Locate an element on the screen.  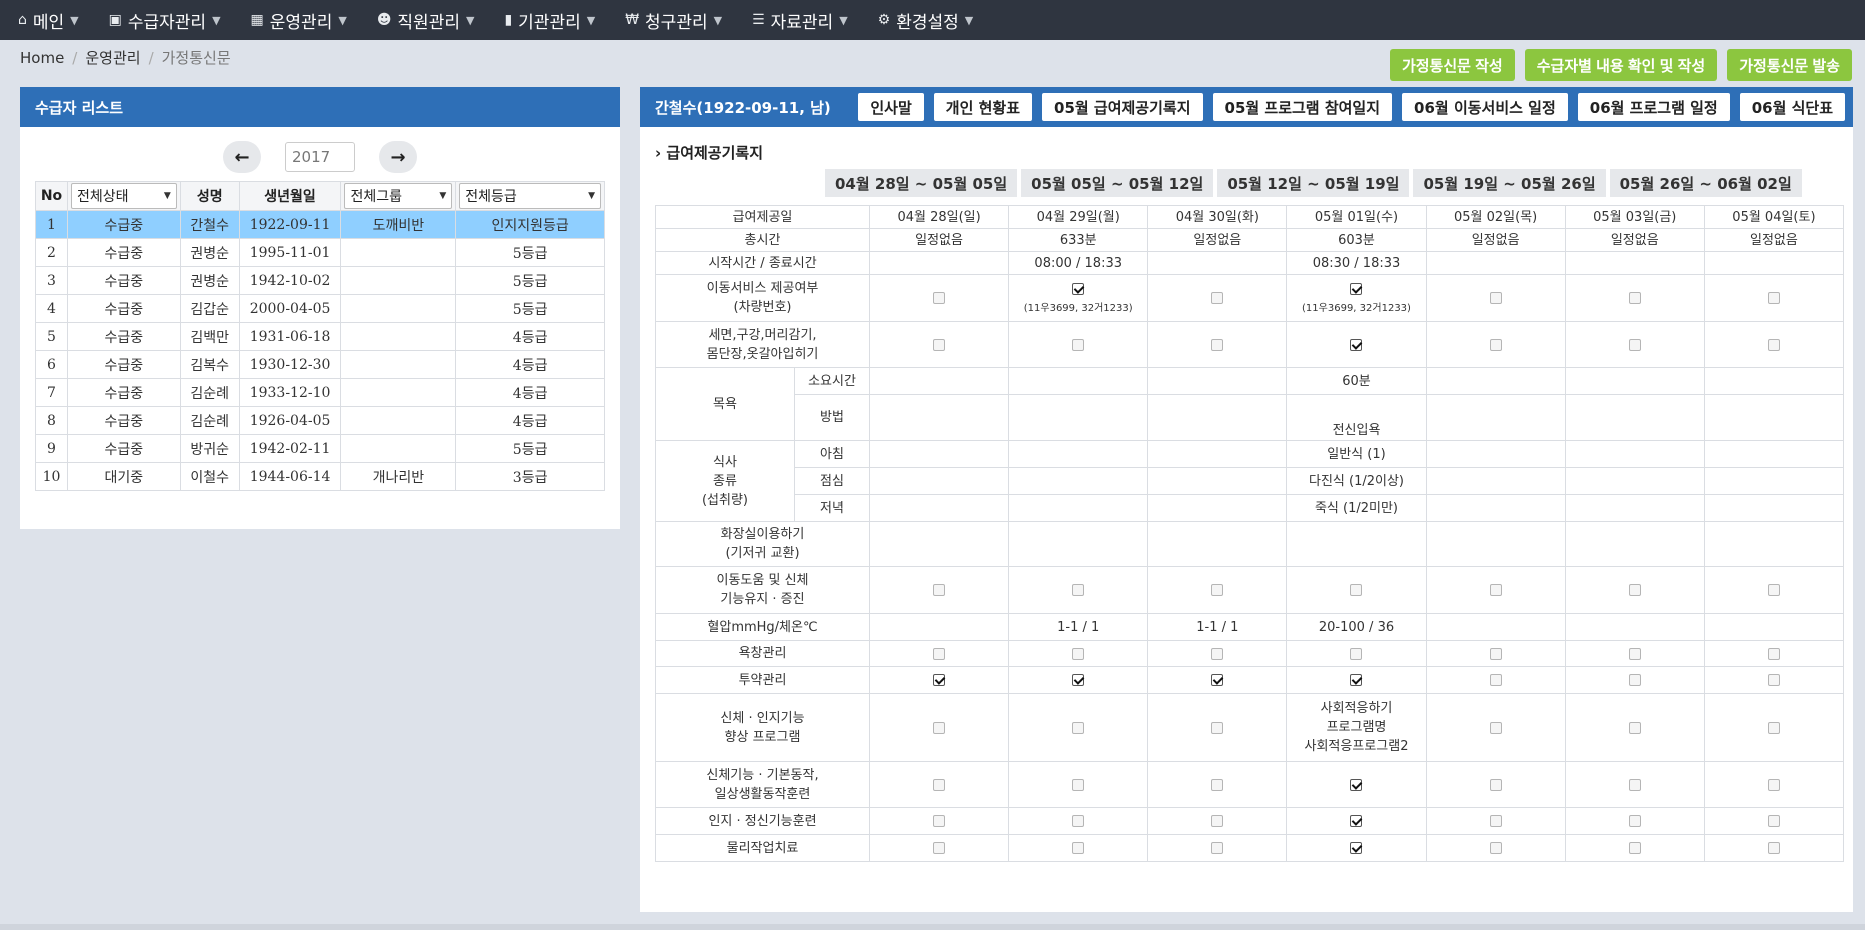
table-row: 6 수급중 김복수 1930-12-30 4등급 is located at coordinates (320, 364).